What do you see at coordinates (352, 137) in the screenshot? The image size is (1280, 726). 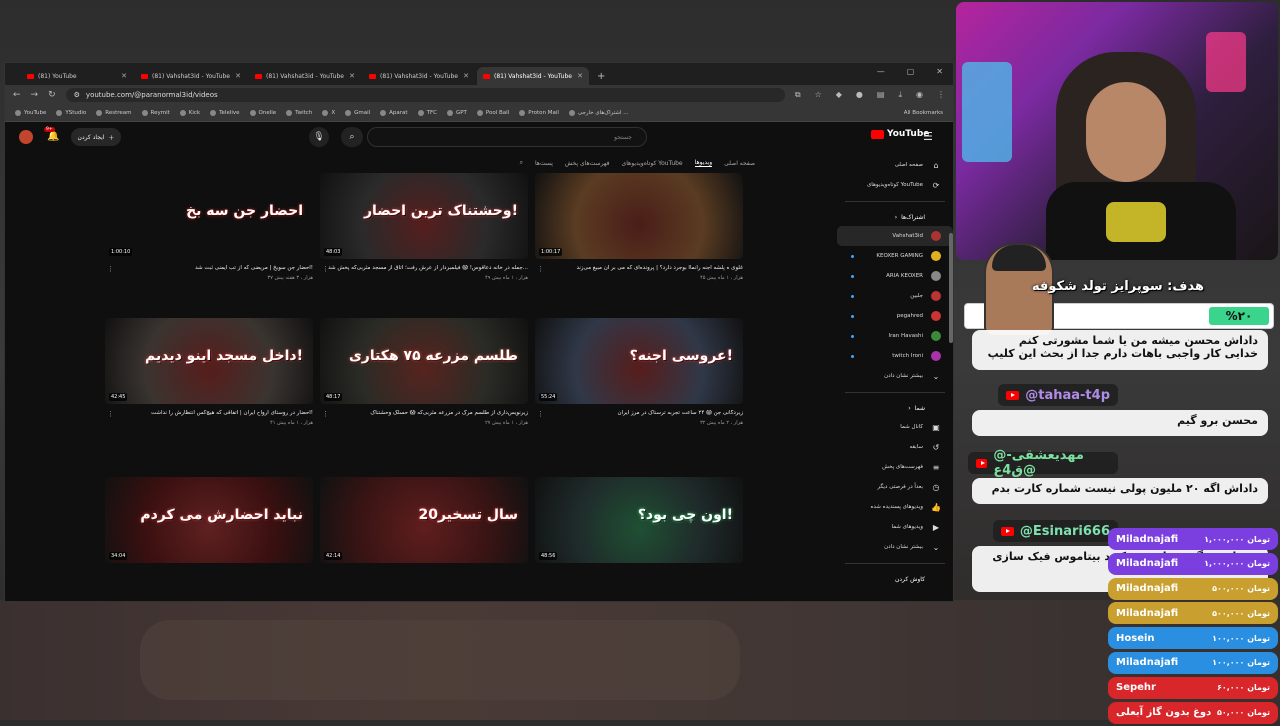 I see `search-button: ⌕` at bounding box center [352, 137].